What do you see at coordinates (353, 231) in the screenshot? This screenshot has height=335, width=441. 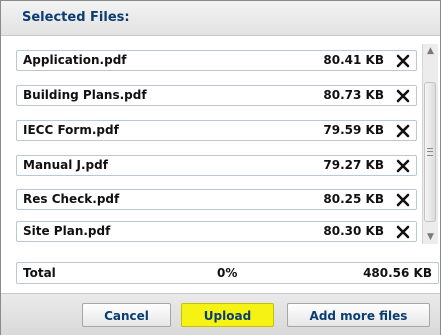 I see `file-size: 80.30 KB` at bounding box center [353, 231].